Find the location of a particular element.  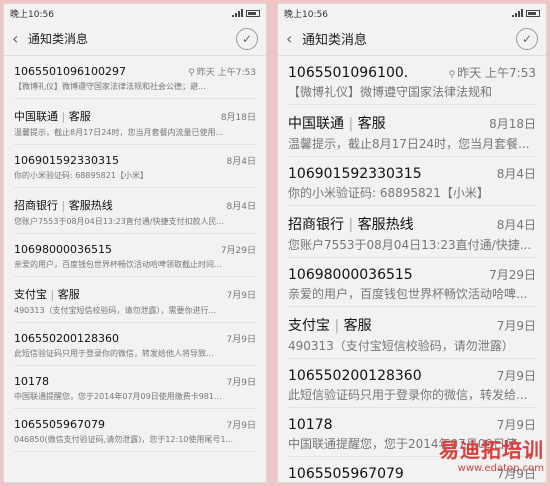

attachment-icon: ⚲ is located at coordinates (191, 73).